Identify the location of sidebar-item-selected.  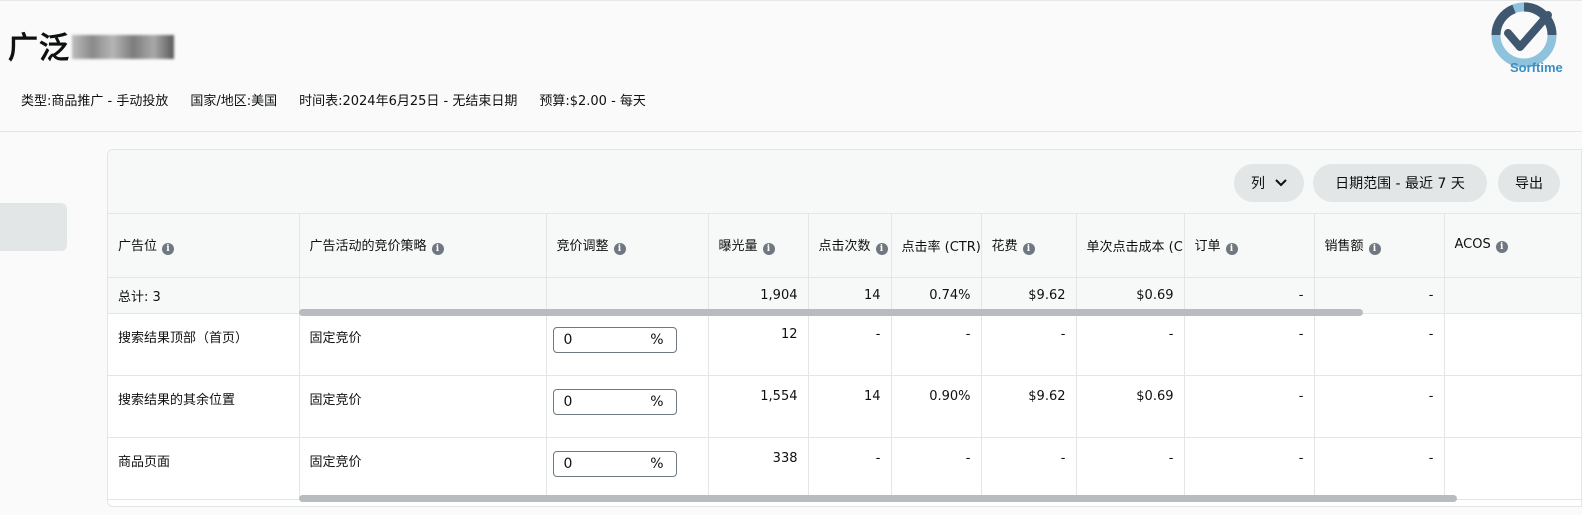
(33, 227).